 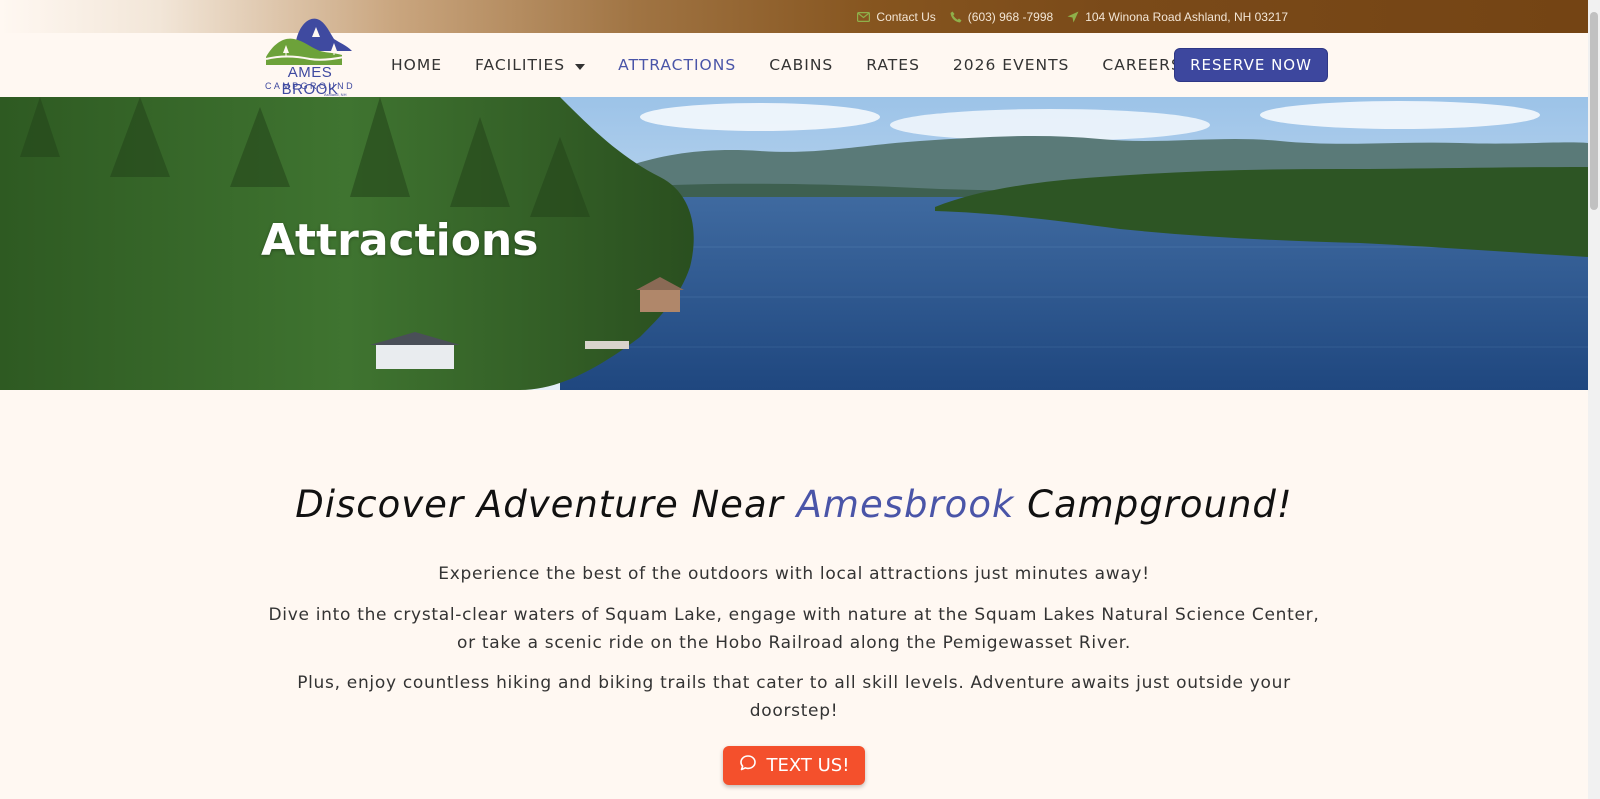 I want to click on scrollbar-thumb, so click(x=1594, y=111).